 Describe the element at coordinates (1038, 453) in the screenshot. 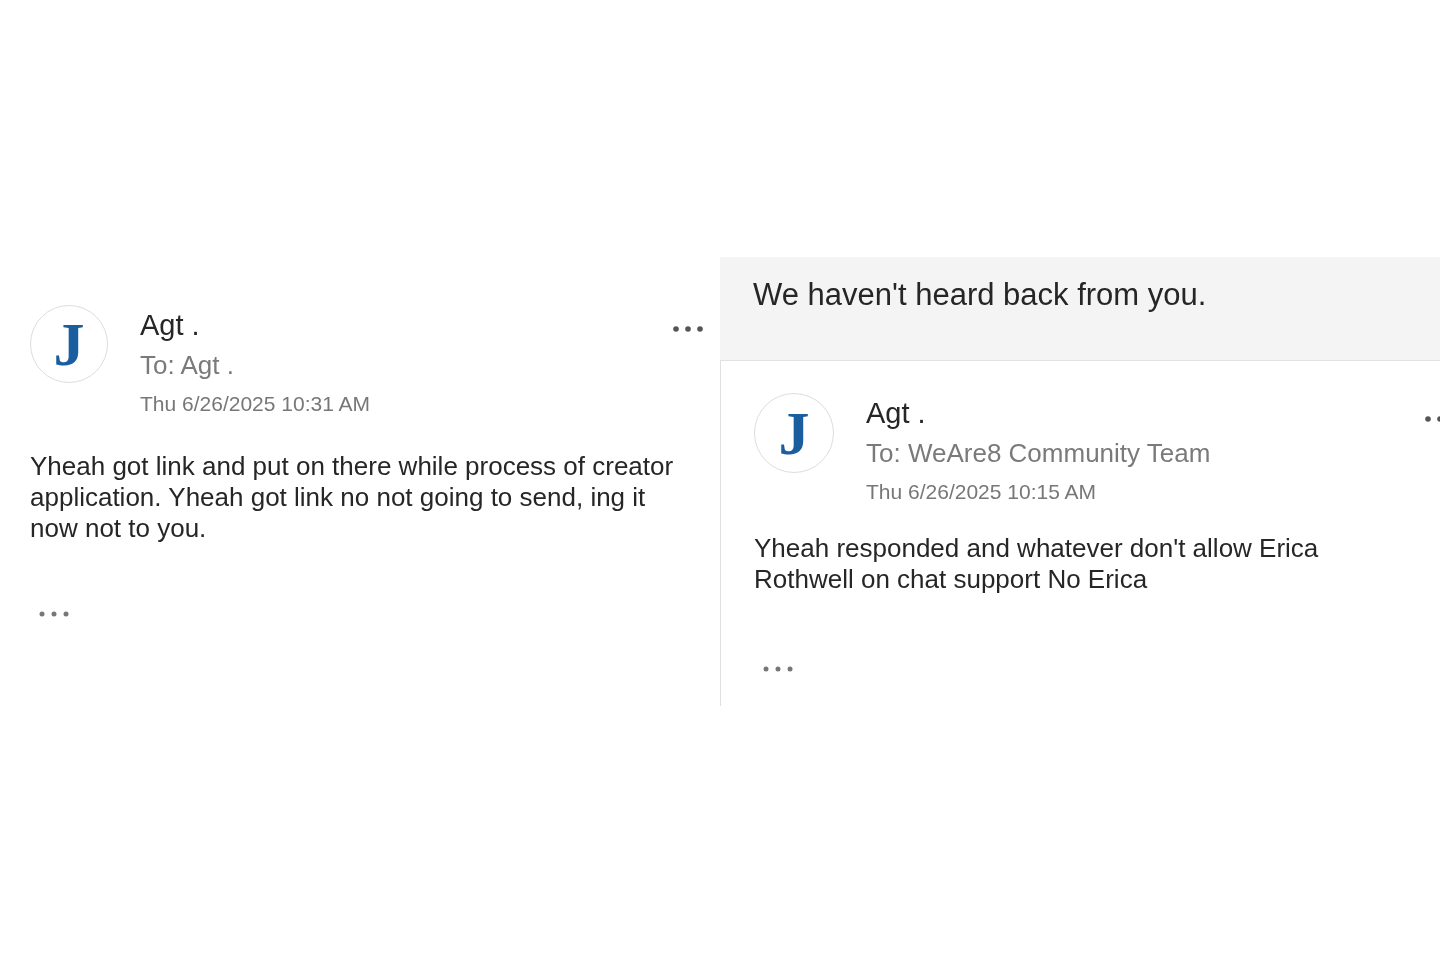

I see `recipient-line: To: WeAre8 Community Team` at that location.